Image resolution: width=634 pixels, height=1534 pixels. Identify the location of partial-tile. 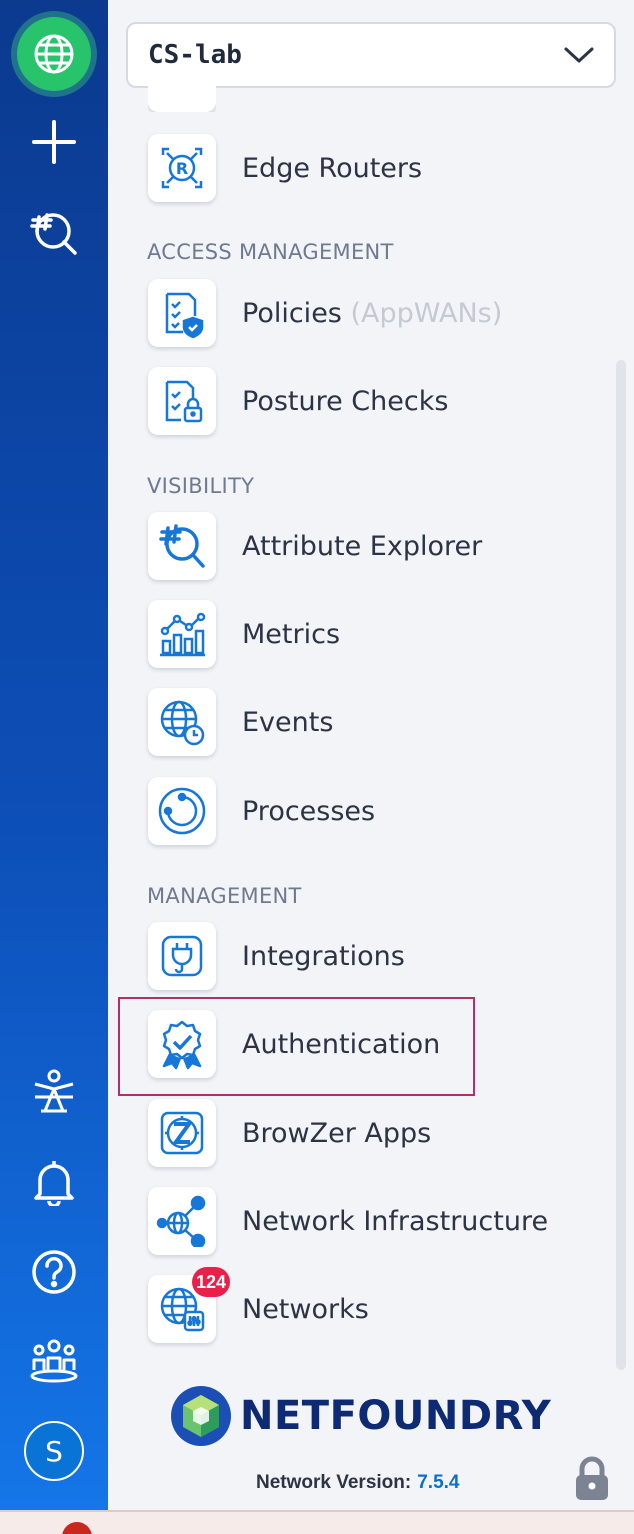
(182, 90).